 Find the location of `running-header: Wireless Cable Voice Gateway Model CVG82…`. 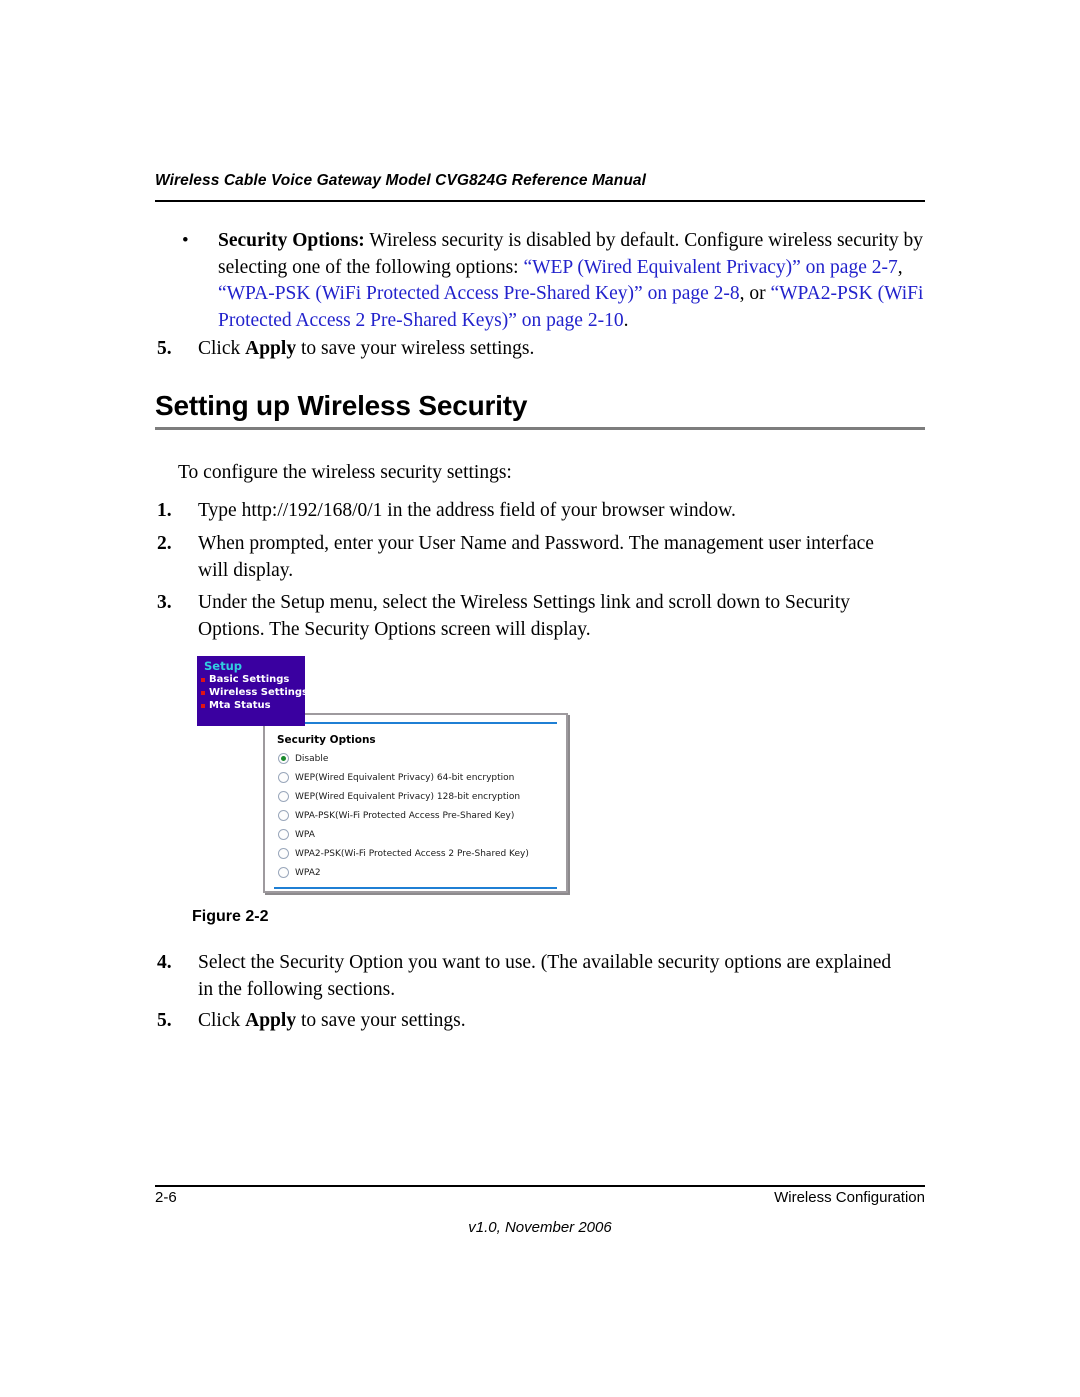

running-header: Wireless Cable Voice Gateway Model CVG82… is located at coordinates (540, 181).